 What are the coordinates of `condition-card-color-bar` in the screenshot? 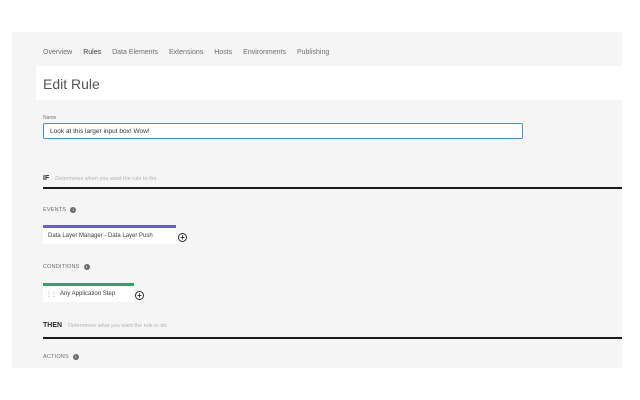 It's located at (88, 284).